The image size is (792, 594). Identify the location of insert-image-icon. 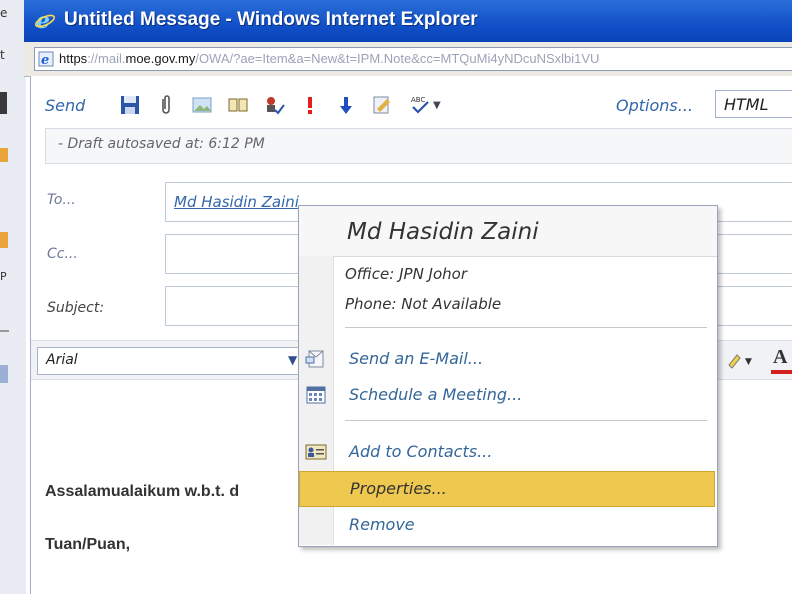
(202, 105).